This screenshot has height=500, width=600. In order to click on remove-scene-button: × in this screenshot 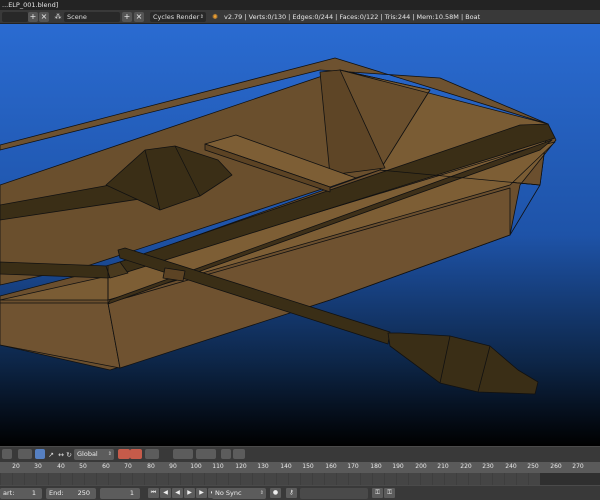, I will do `click(139, 17)`.